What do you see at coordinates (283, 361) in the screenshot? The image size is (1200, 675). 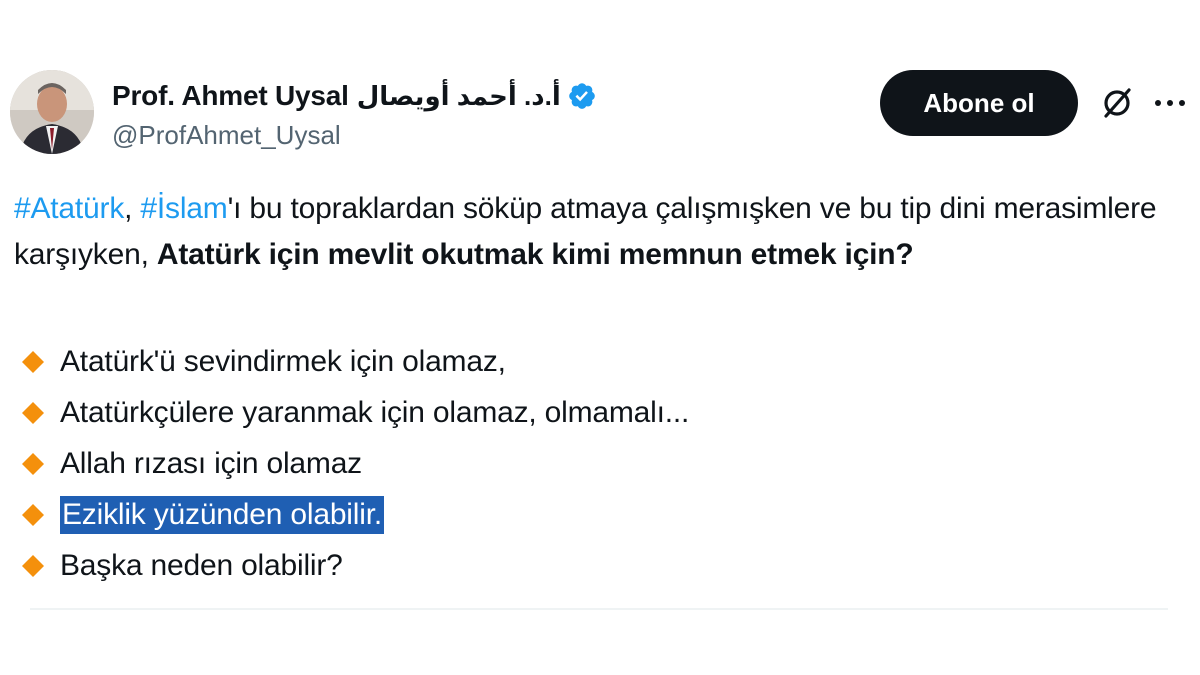 I see `bullet-text: Atatürk'ü sevindirmek için olamaz,` at bounding box center [283, 361].